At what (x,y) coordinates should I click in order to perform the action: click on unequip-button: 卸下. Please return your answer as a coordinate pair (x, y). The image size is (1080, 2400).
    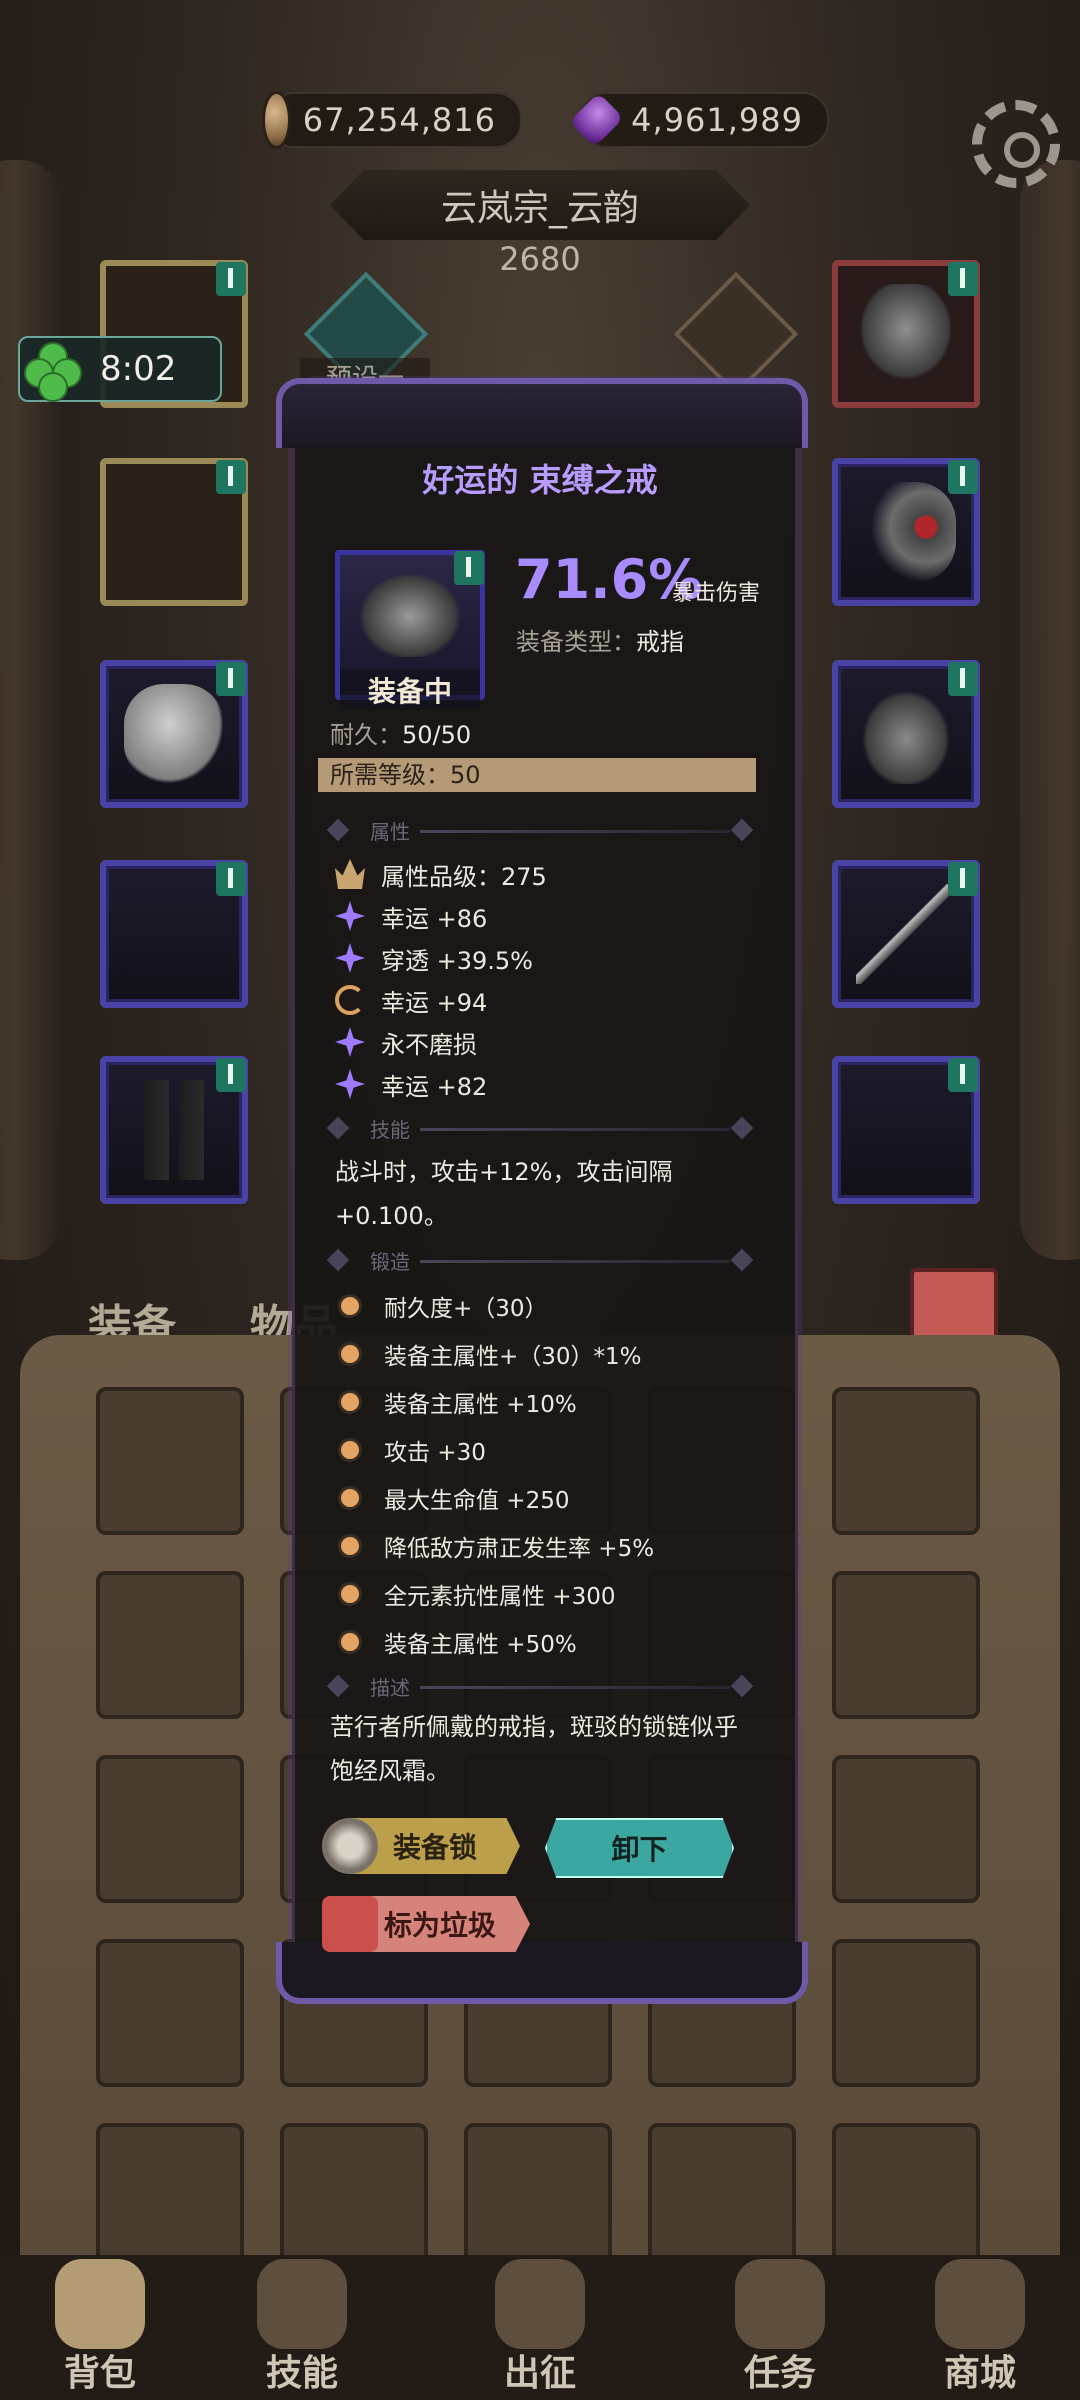
    Looking at the image, I should click on (639, 1848).